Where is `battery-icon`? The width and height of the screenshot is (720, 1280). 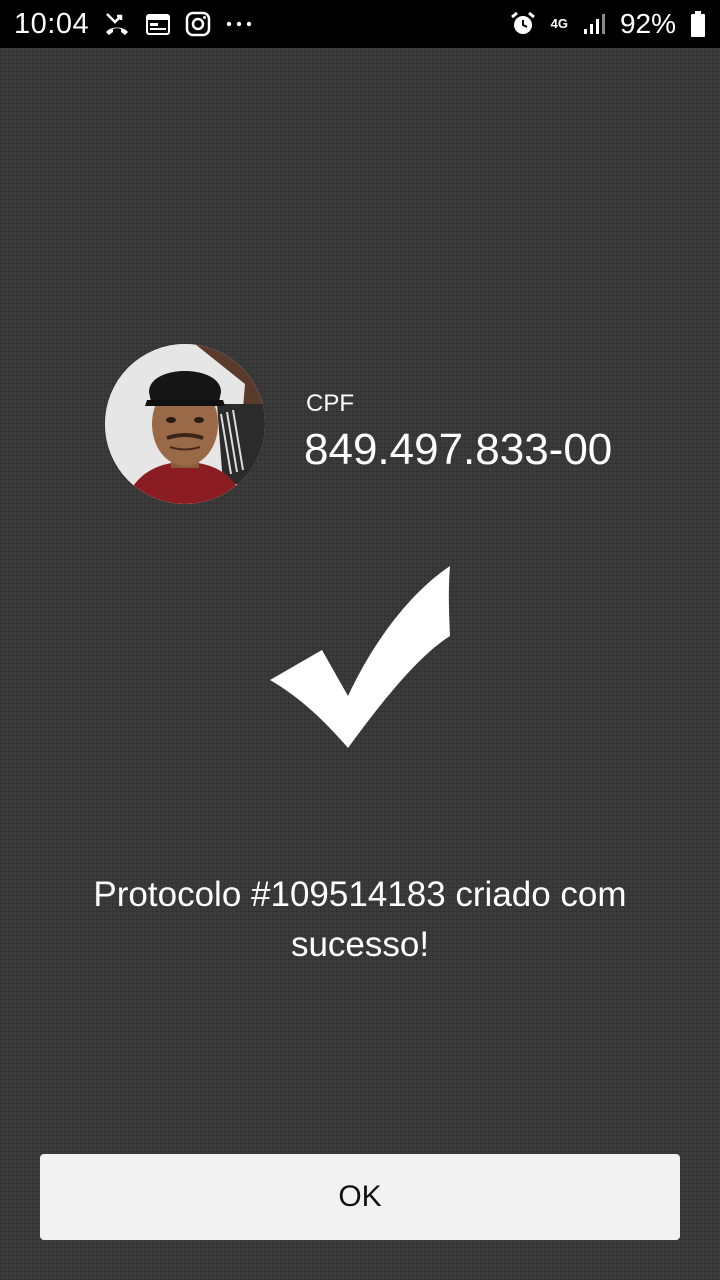
battery-icon is located at coordinates (698, 24).